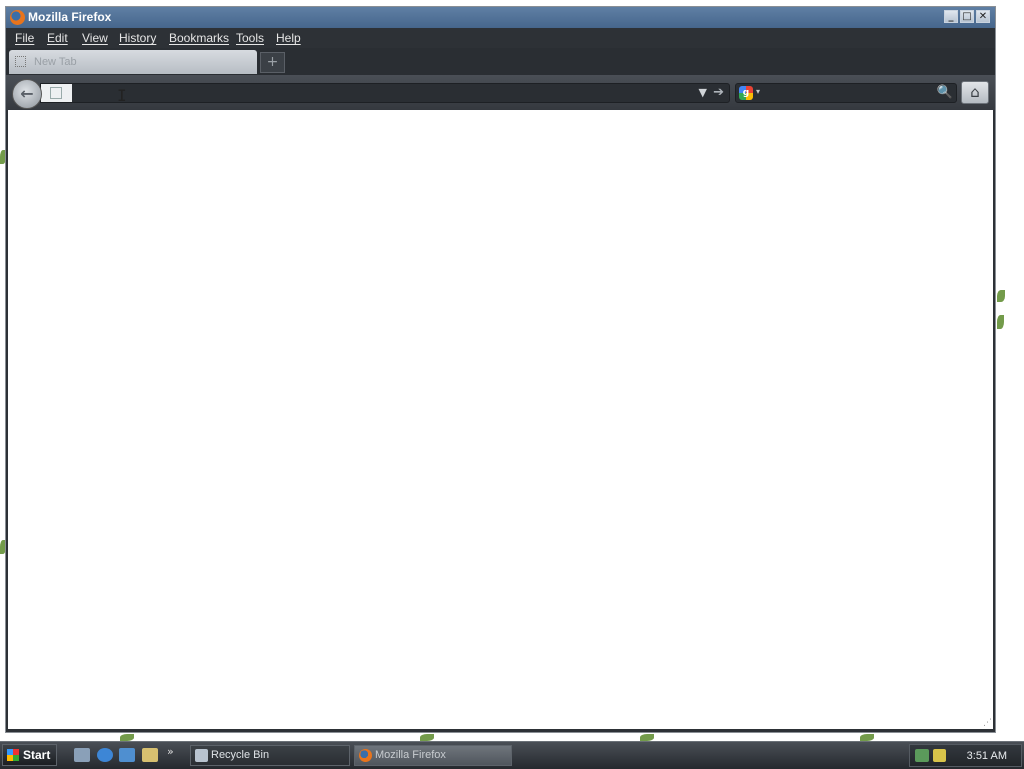 This screenshot has width=1024, height=769. I want to click on taskbar-item-recycle-bin: Recycle Bin, so click(270, 755).